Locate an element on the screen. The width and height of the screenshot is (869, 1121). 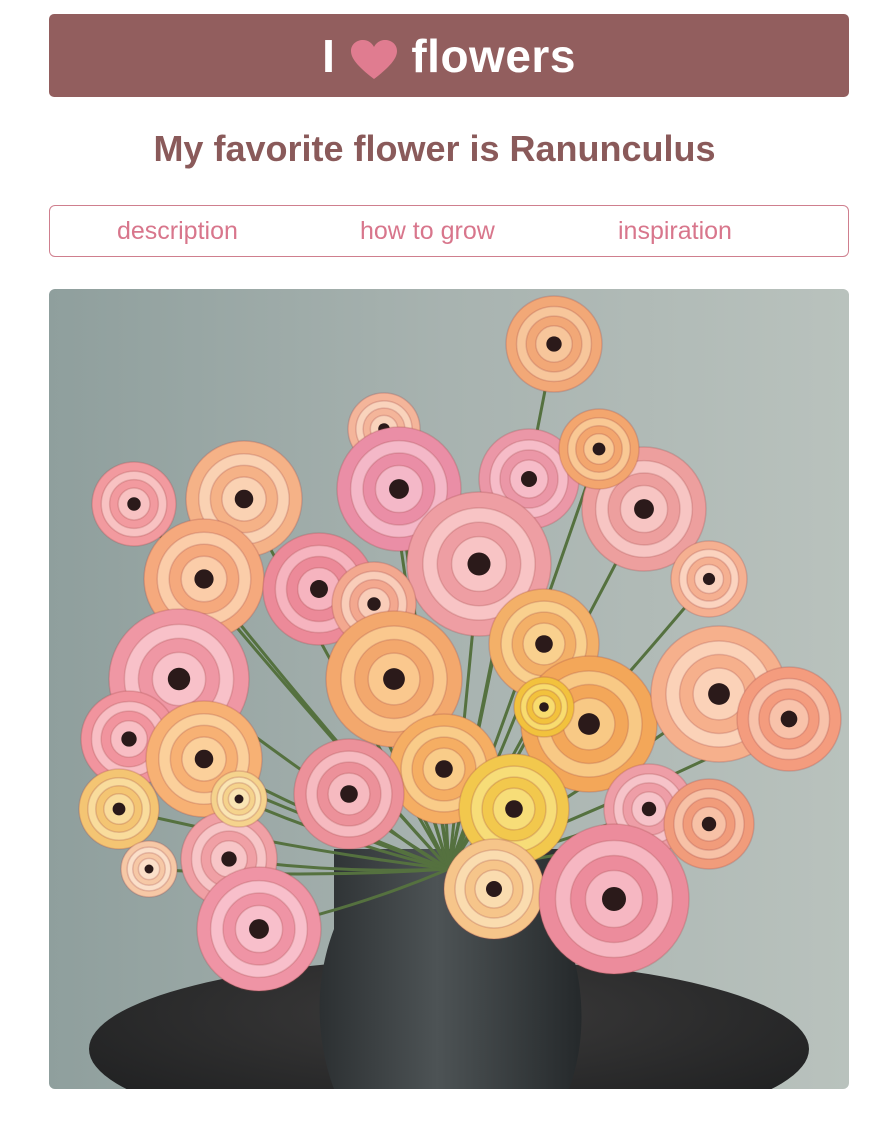
tab-bar: description how to grow inspiration is located at coordinates (449, 231).